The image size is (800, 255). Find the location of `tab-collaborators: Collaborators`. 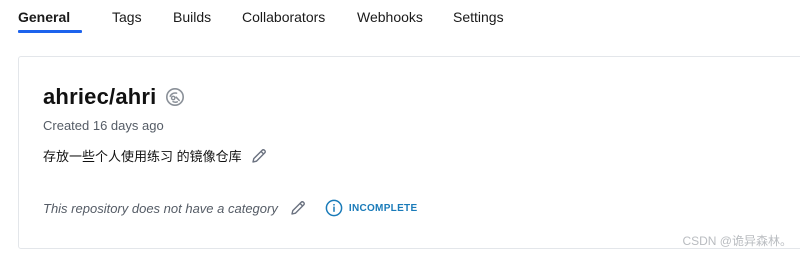

tab-collaborators: Collaborators is located at coordinates (284, 17).